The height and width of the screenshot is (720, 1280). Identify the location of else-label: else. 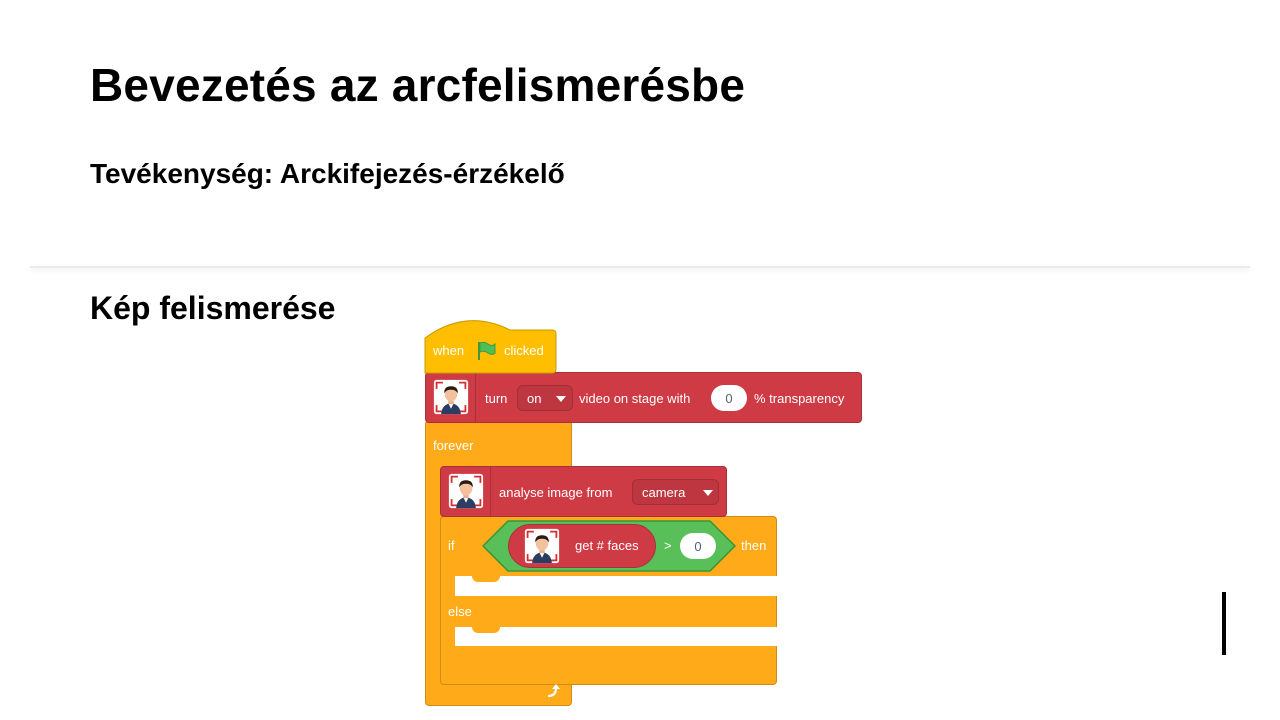
(460, 611).